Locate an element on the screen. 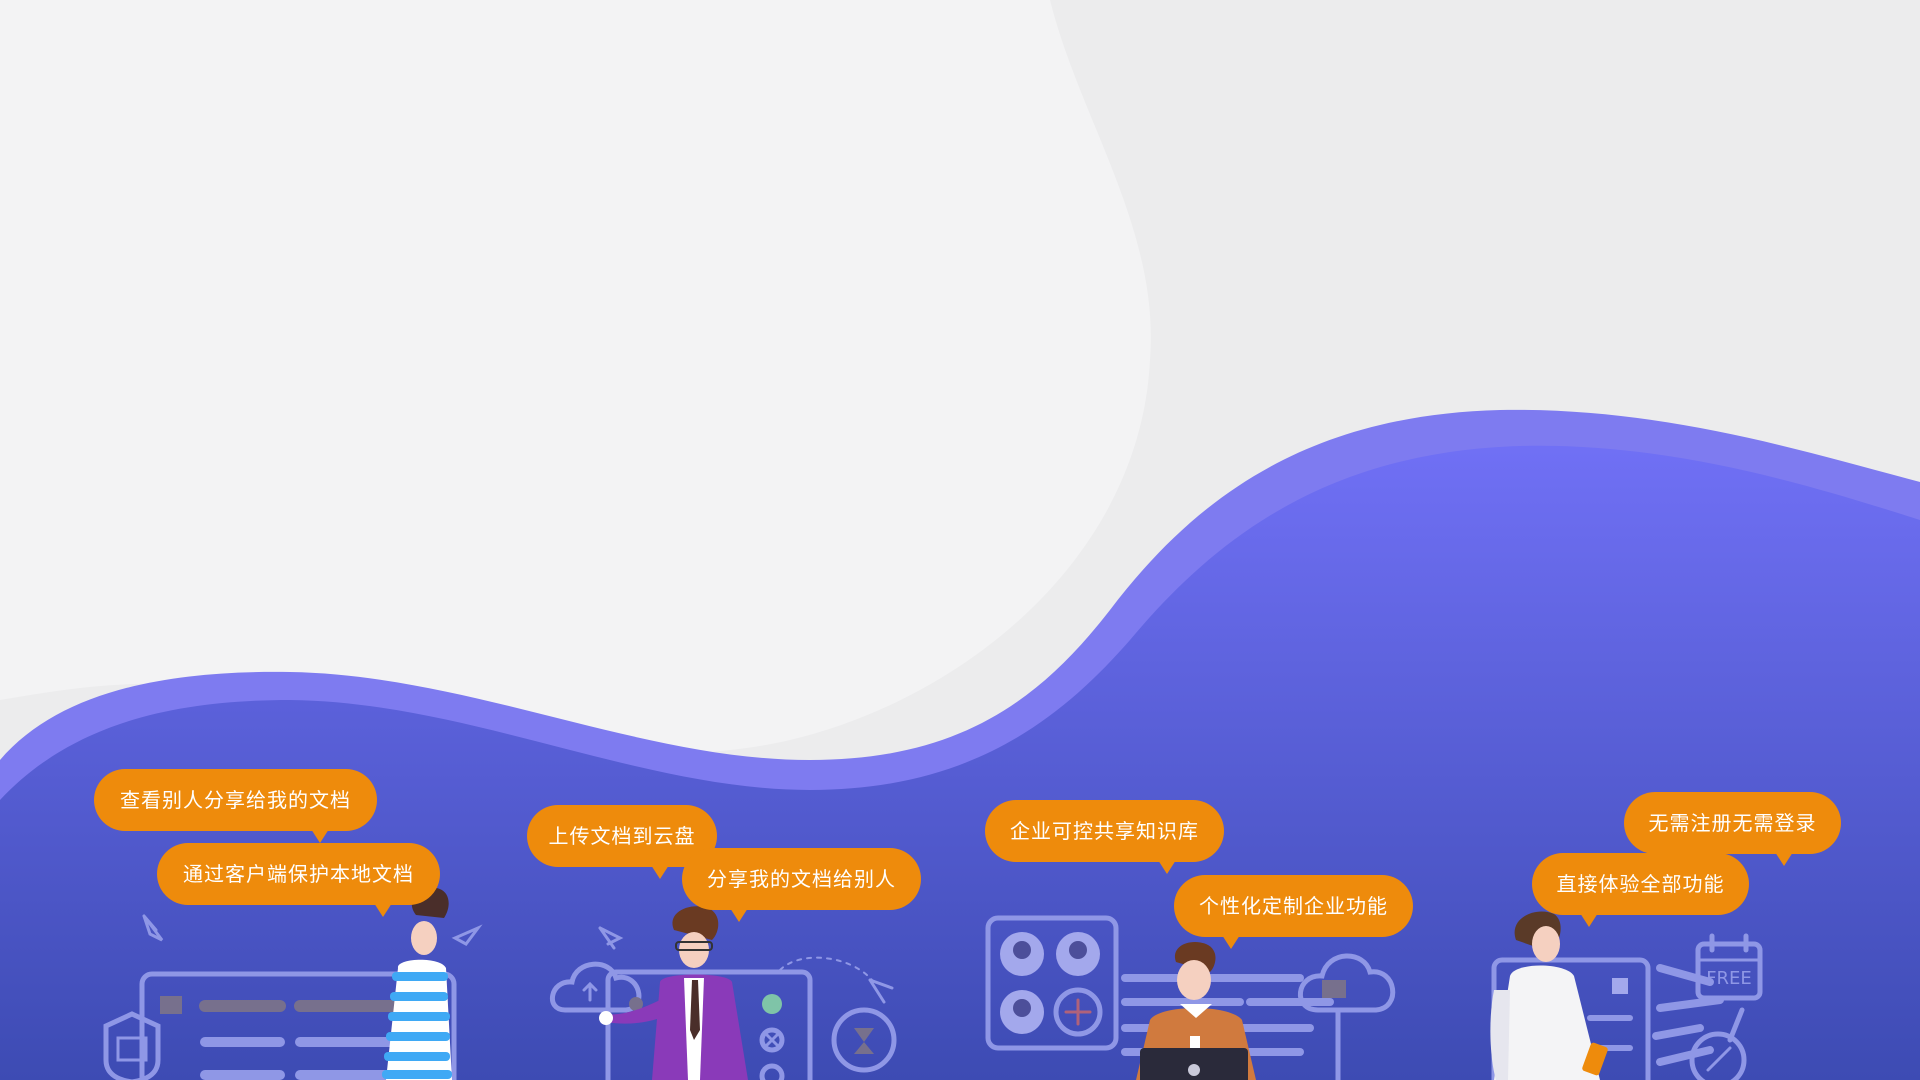  feature-bubble-enterprise-knowledge: 企业可控共享知识库 is located at coordinates (1104, 837).